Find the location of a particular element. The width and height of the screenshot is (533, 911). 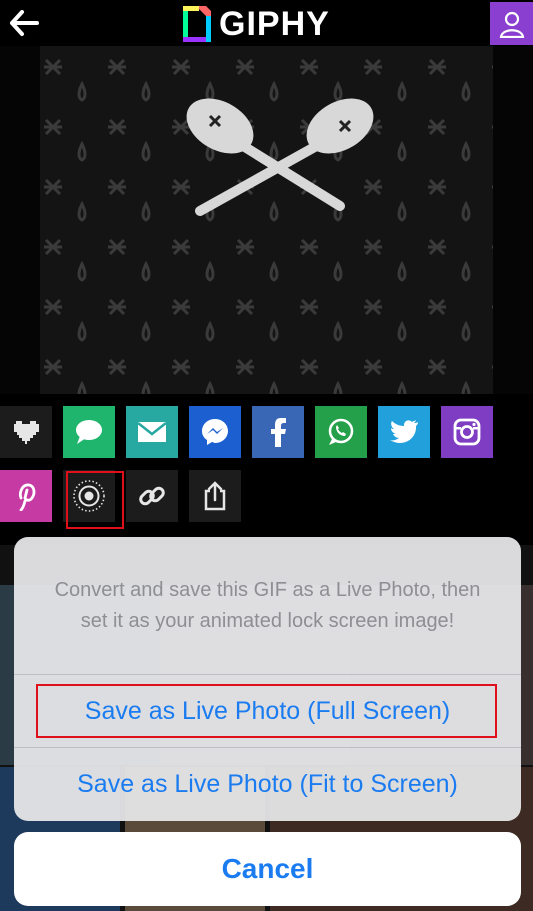

instagram-icon is located at coordinates (467, 432).